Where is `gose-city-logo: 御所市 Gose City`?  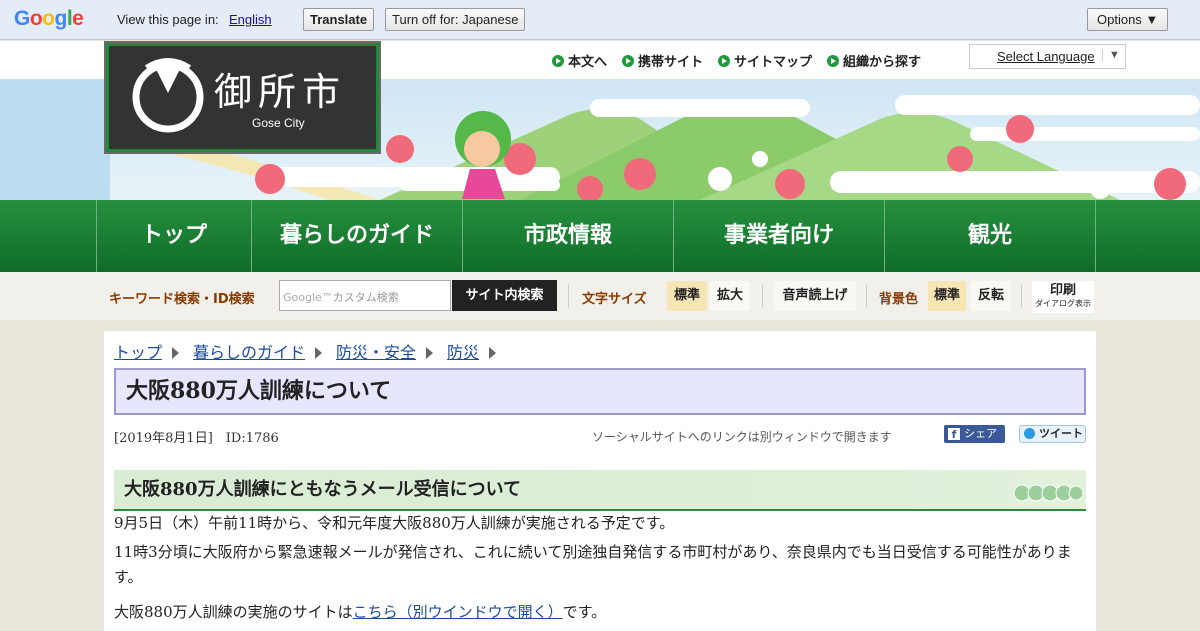
gose-city-logo: 御所市 Gose City is located at coordinates (242, 97).